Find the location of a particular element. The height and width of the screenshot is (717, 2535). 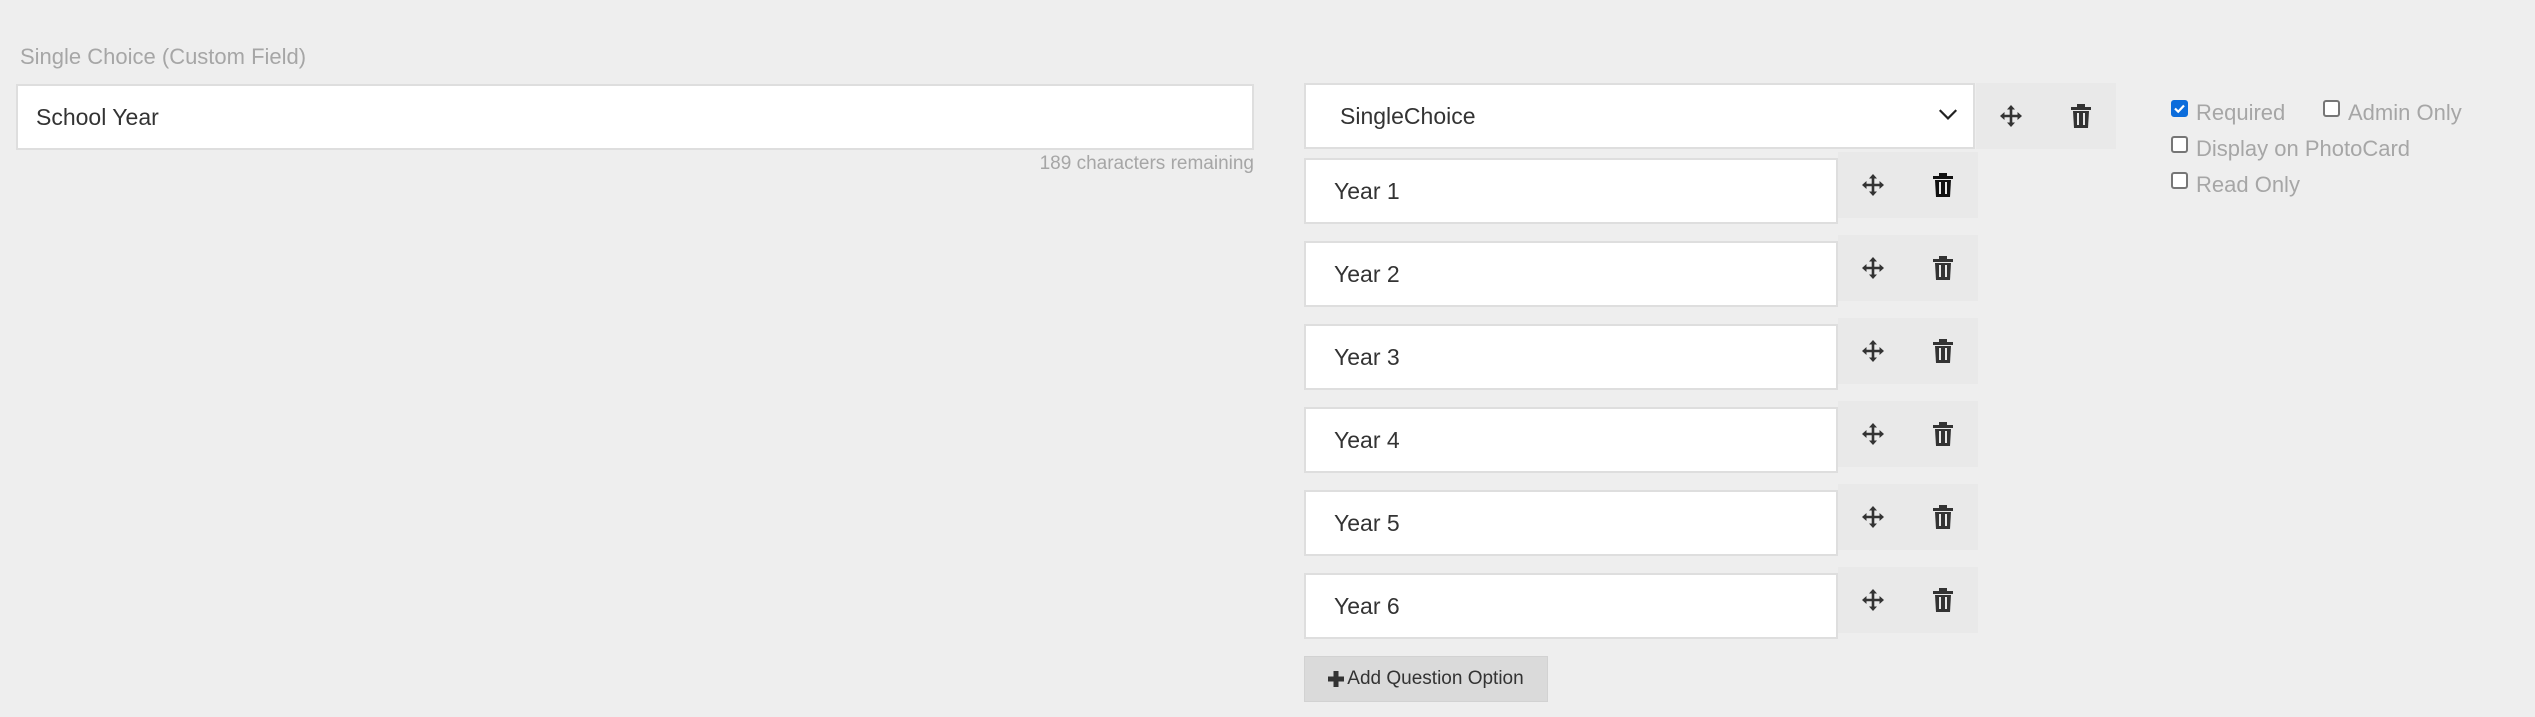

add-question-option-button: Add Question Option is located at coordinates (1426, 679).